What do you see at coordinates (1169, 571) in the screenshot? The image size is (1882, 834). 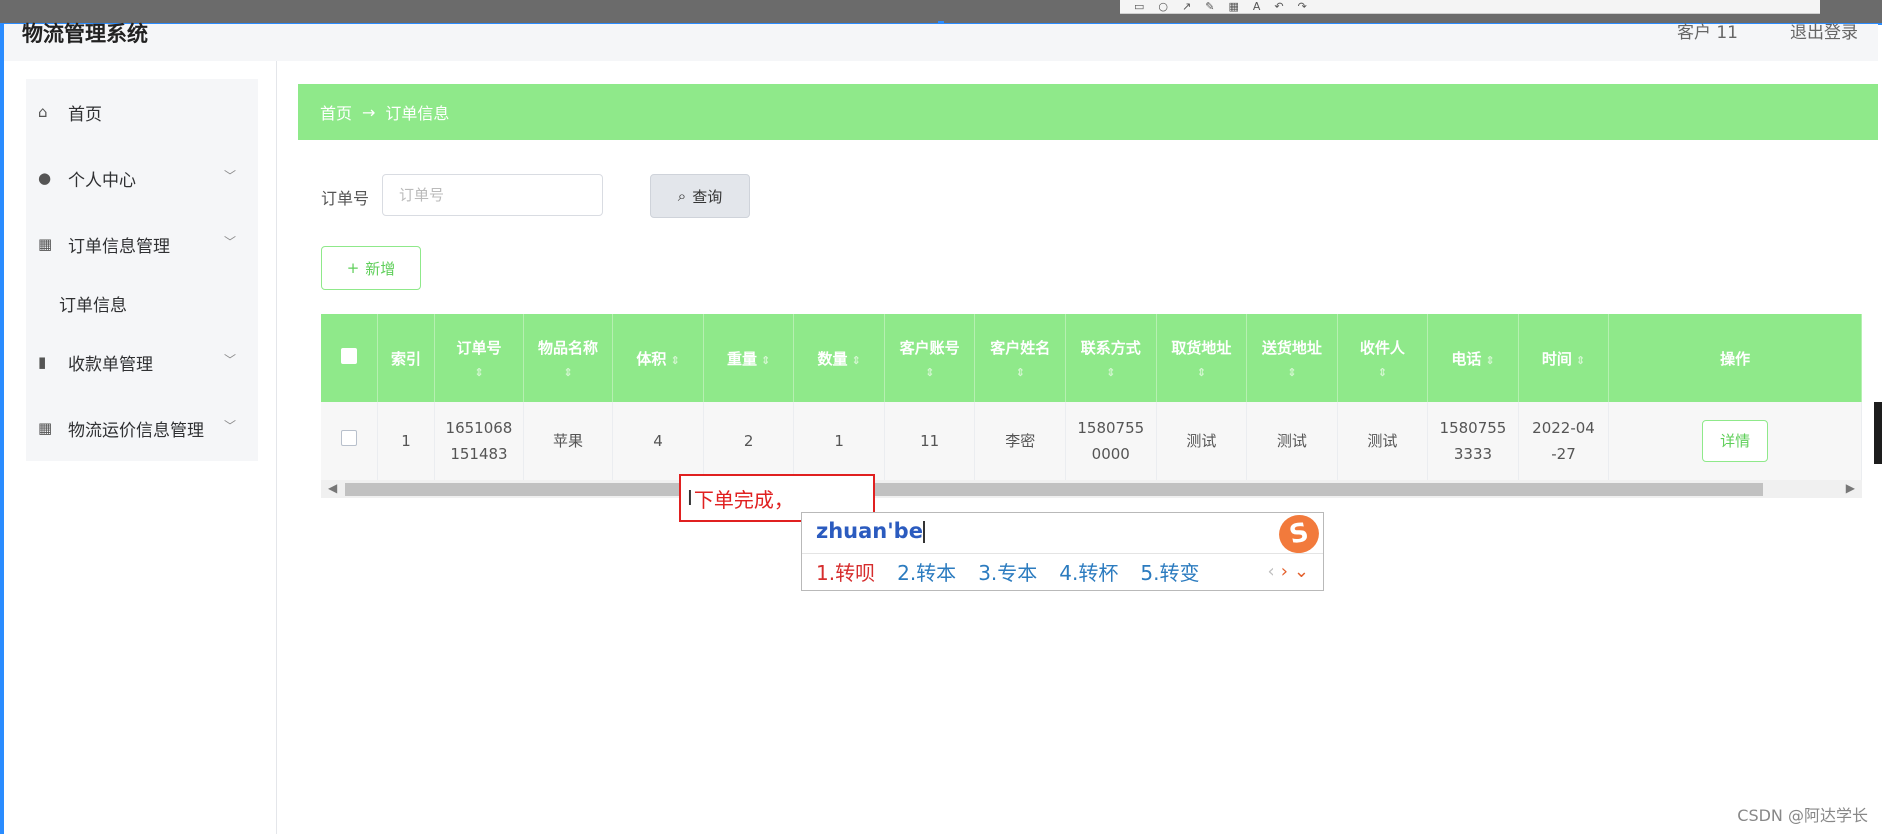 I see `ime-candidate: 5.转变` at bounding box center [1169, 571].